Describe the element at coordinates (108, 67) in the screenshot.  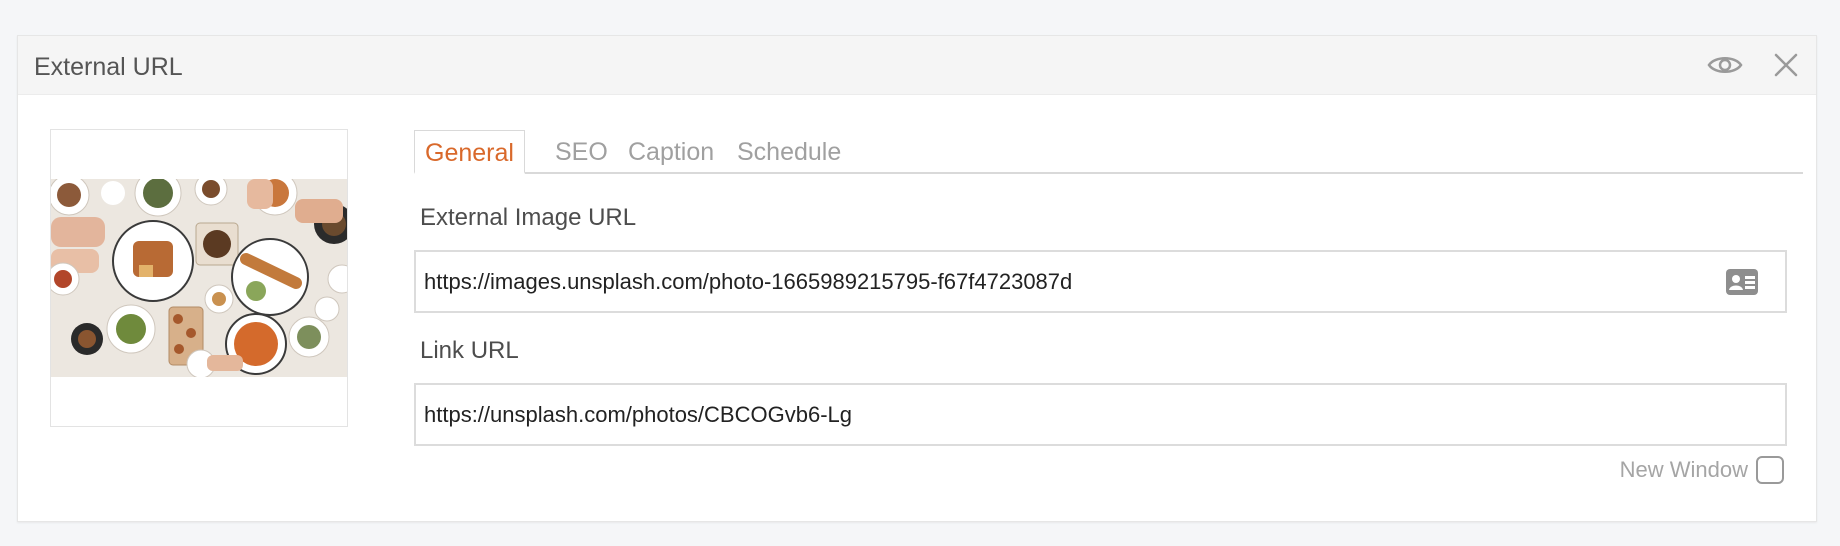
I see `panel-title: External URL` at that location.